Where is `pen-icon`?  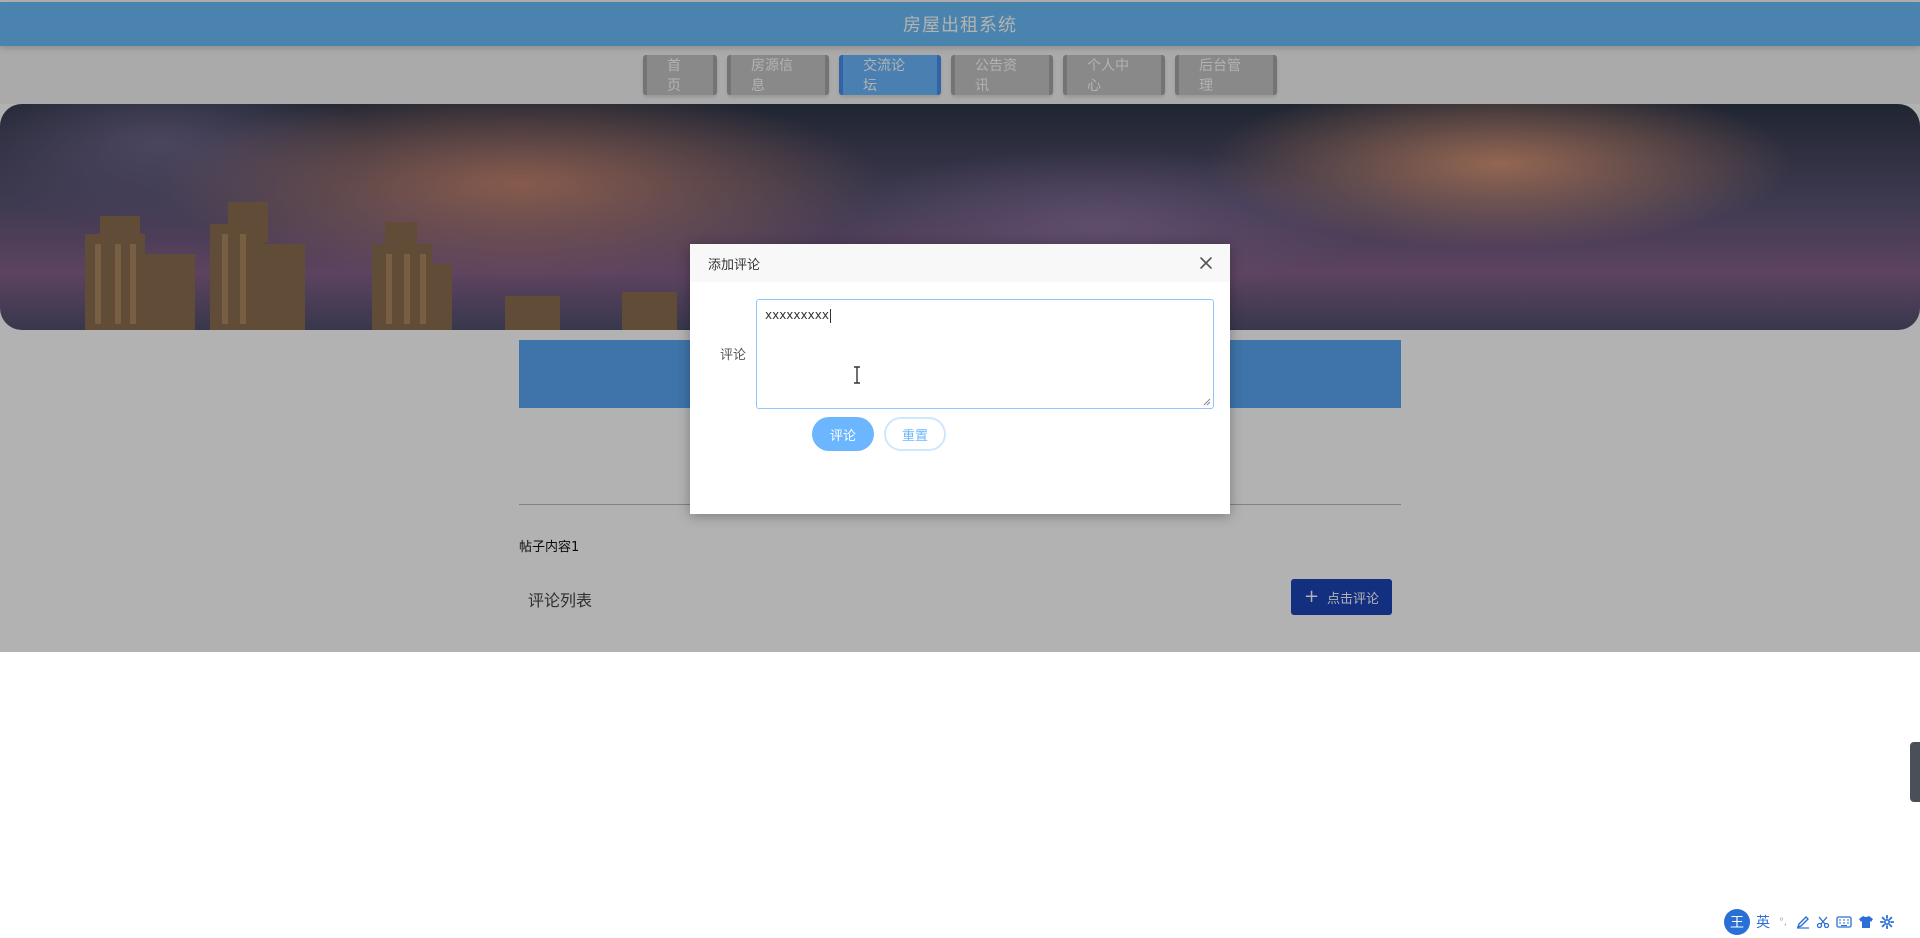 pen-icon is located at coordinates (1803, 922).